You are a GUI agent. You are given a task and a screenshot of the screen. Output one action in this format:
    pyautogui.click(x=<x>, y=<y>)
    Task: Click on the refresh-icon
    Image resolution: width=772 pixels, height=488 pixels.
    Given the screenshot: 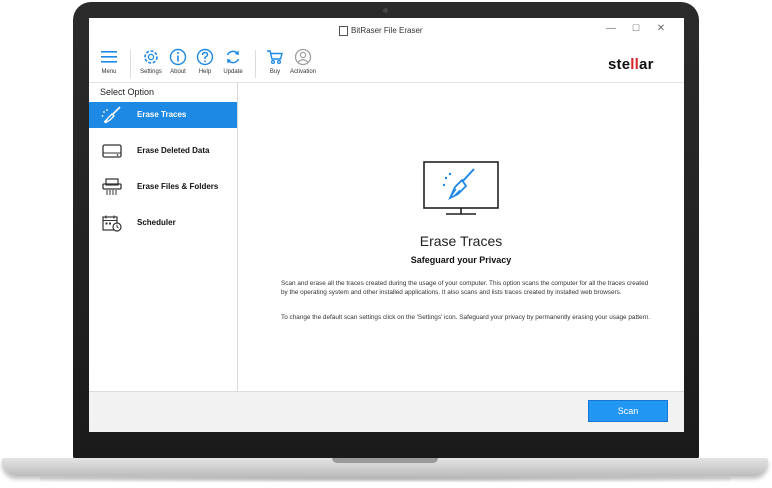 What is the action you would take?
    pyautogui.click(x=233, y=57)
    